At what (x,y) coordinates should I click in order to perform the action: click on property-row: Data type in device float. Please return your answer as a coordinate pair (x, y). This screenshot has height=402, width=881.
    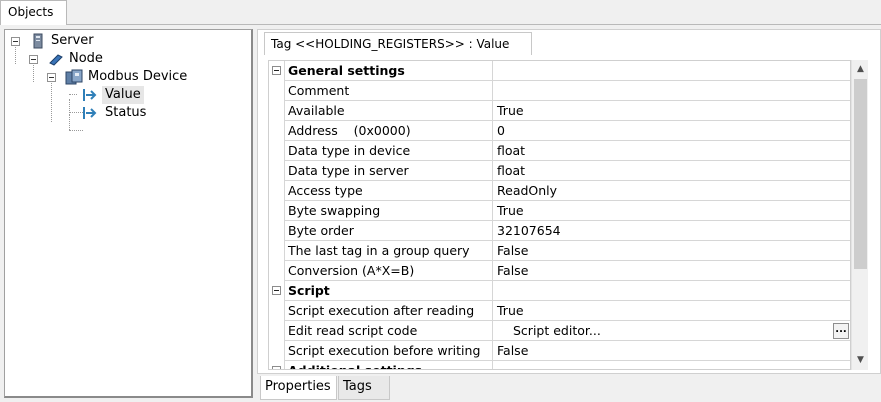
    Looking at the image, I should click on (559, 151).